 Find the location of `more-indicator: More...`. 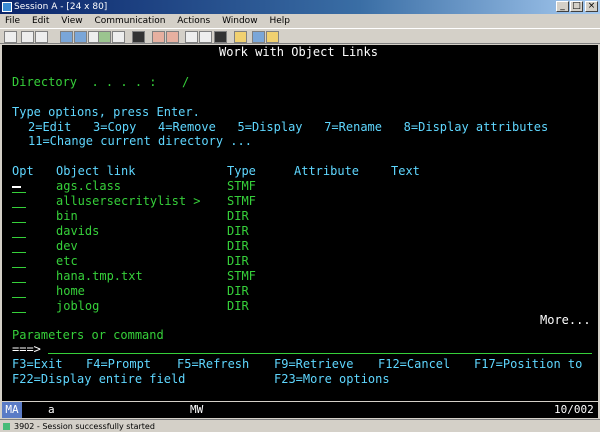

more-indicator: More... is located at coordinates (565, 320).